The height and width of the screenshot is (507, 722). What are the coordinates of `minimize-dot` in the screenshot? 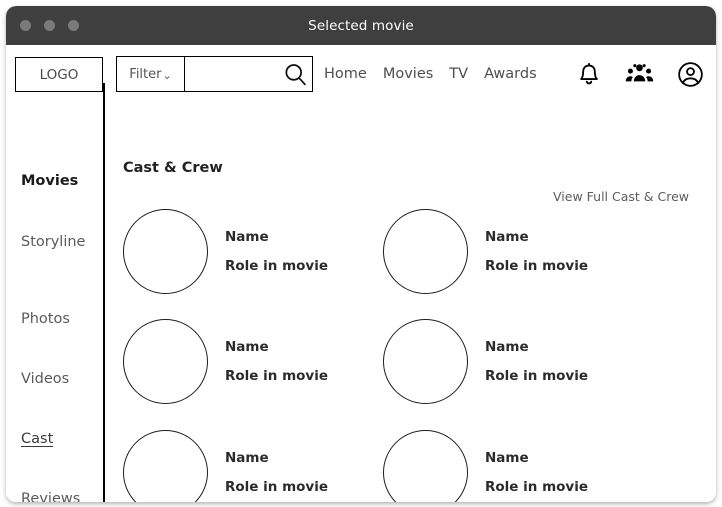 It's located at (49, 25).